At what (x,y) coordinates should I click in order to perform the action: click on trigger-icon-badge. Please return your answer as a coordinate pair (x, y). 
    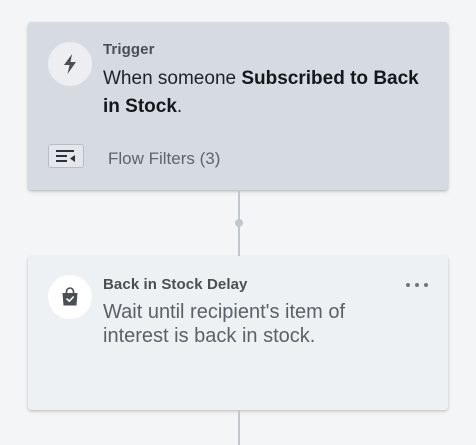
    Looking at the image, I should click on (70, 64).